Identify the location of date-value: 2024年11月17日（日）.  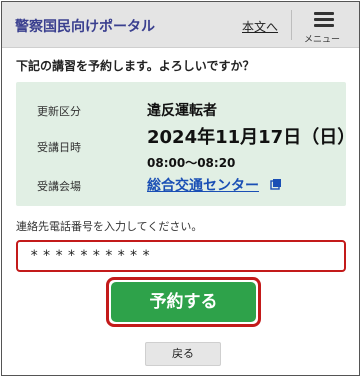
(251, 137).